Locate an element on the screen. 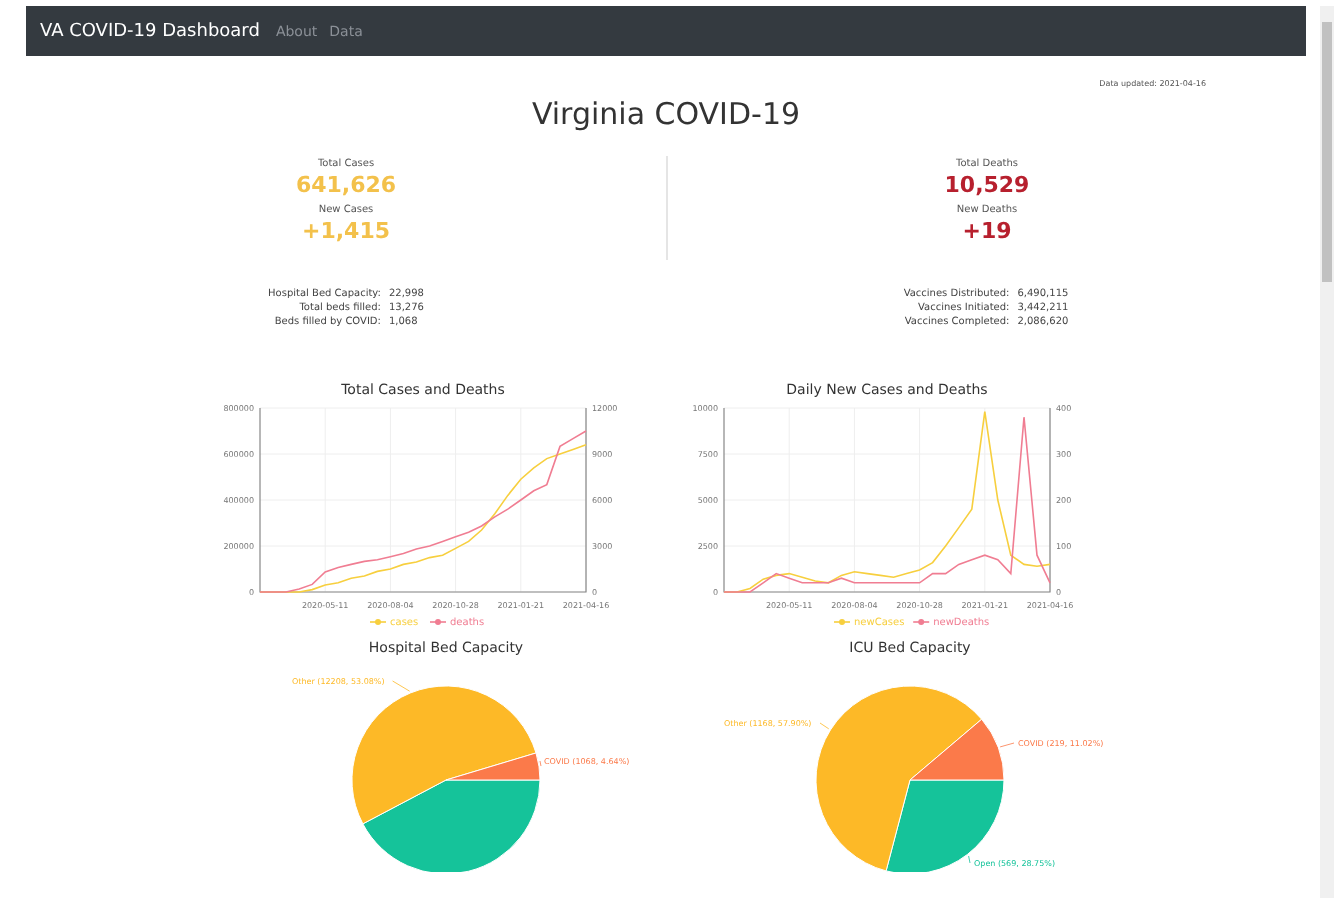  brand-title: VA COVID-19 Dashboard is located at coordinates (150, 31).